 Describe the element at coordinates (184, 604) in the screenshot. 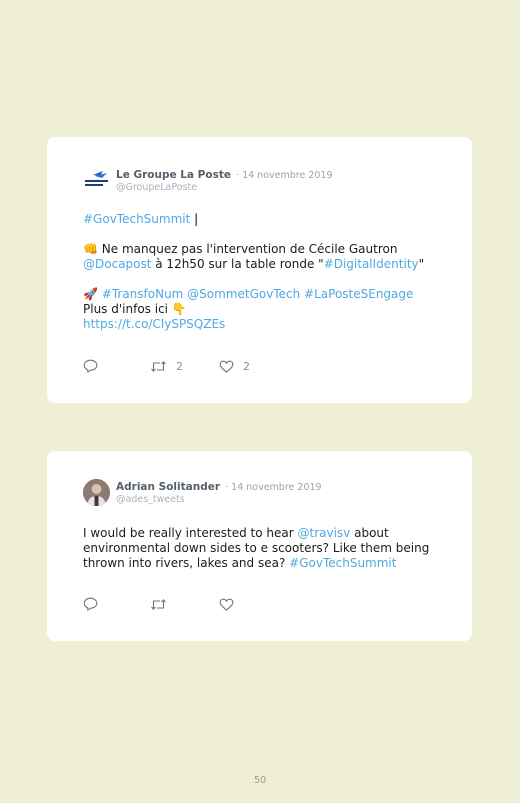

I see `retweet-button` at that location.